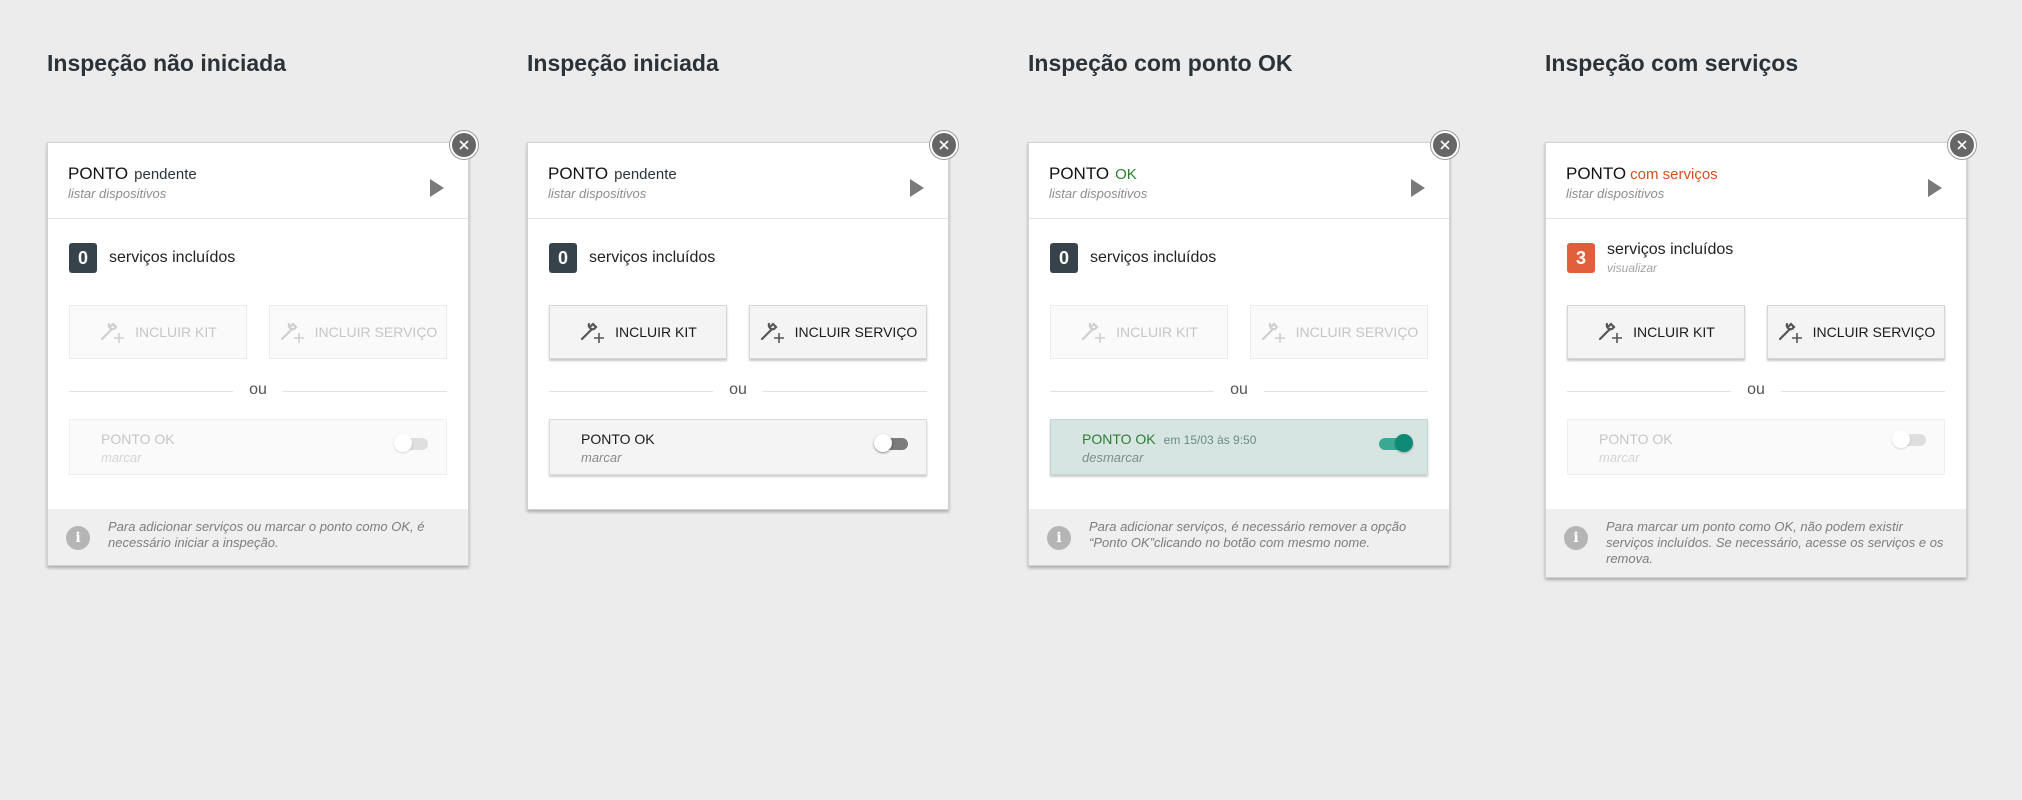 The image size is (2022, 800). Describe the element at coordinates (1113, 457) in the screenshot. I see `point-ok-sub: desmarcar` at that location.